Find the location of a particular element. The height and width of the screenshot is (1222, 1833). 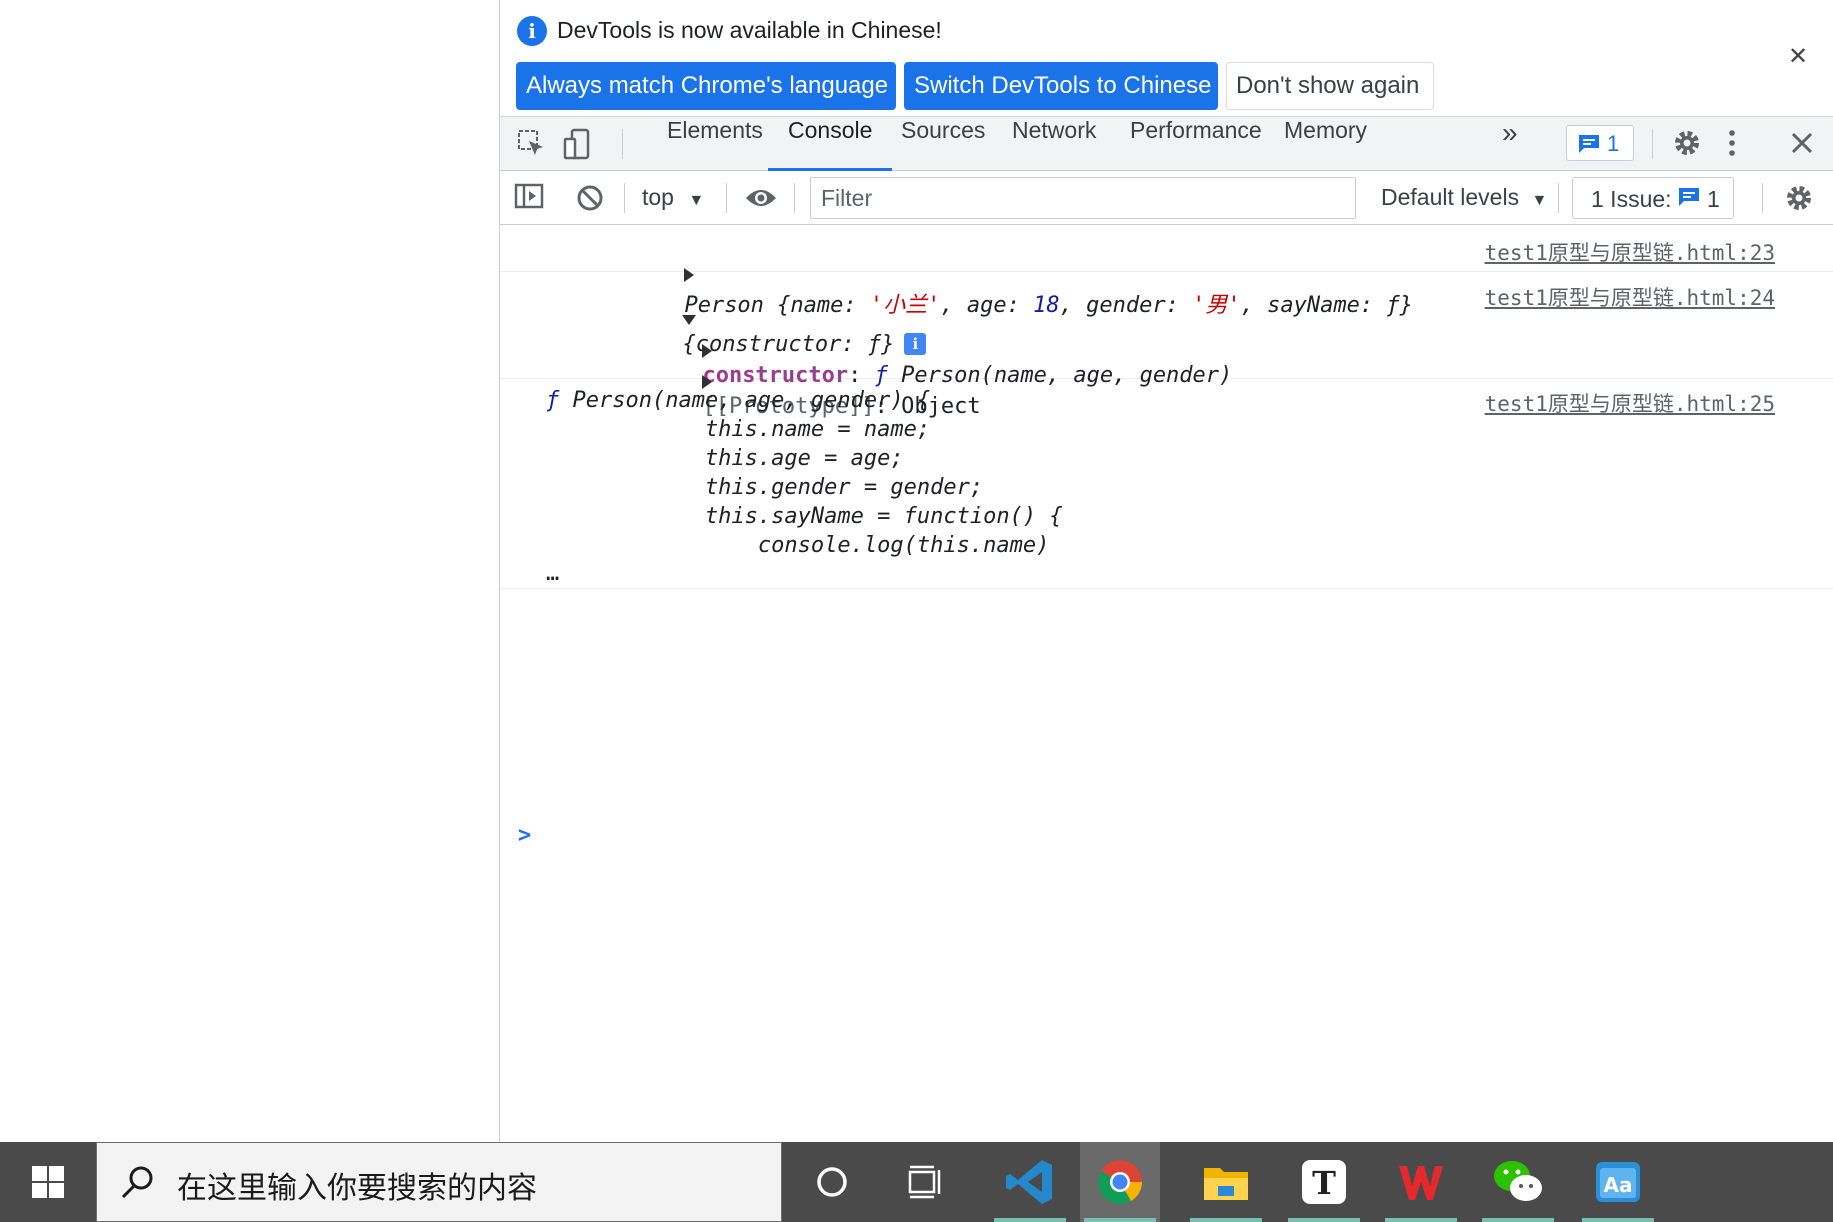

infobar-message: DevTools is now available in Chinese! is located at coordinates (749, 30).